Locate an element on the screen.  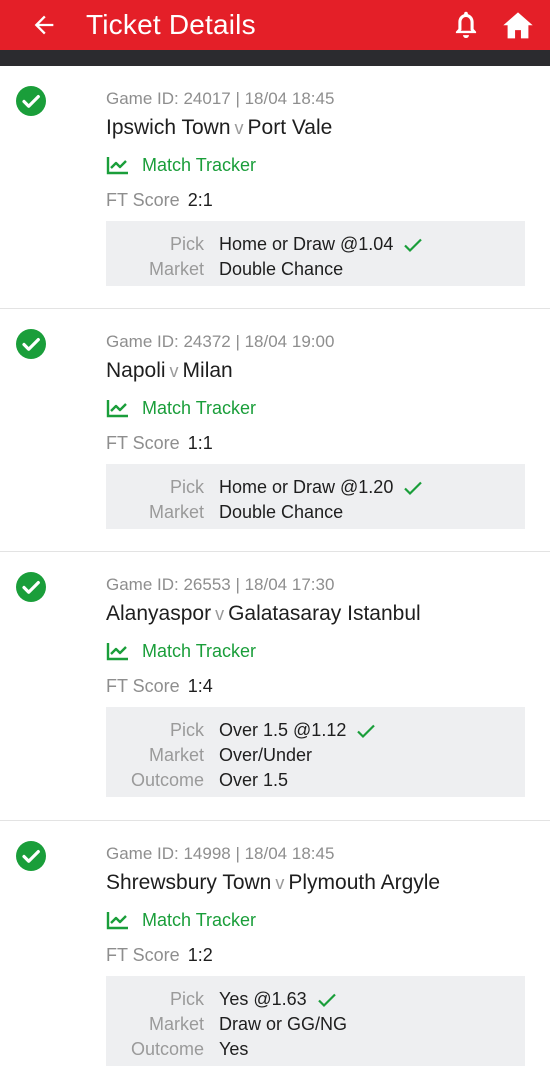
outcome-value: Yes is located at coordinates (234, 1049).